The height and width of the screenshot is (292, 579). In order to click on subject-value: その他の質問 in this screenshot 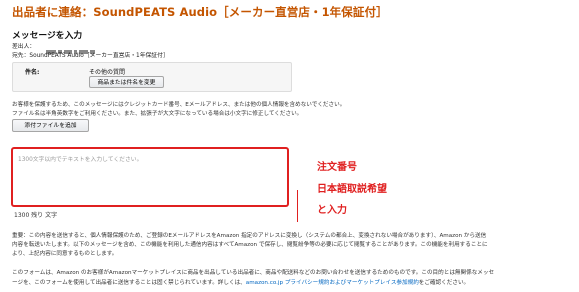, I will do `click(107, 72)`.